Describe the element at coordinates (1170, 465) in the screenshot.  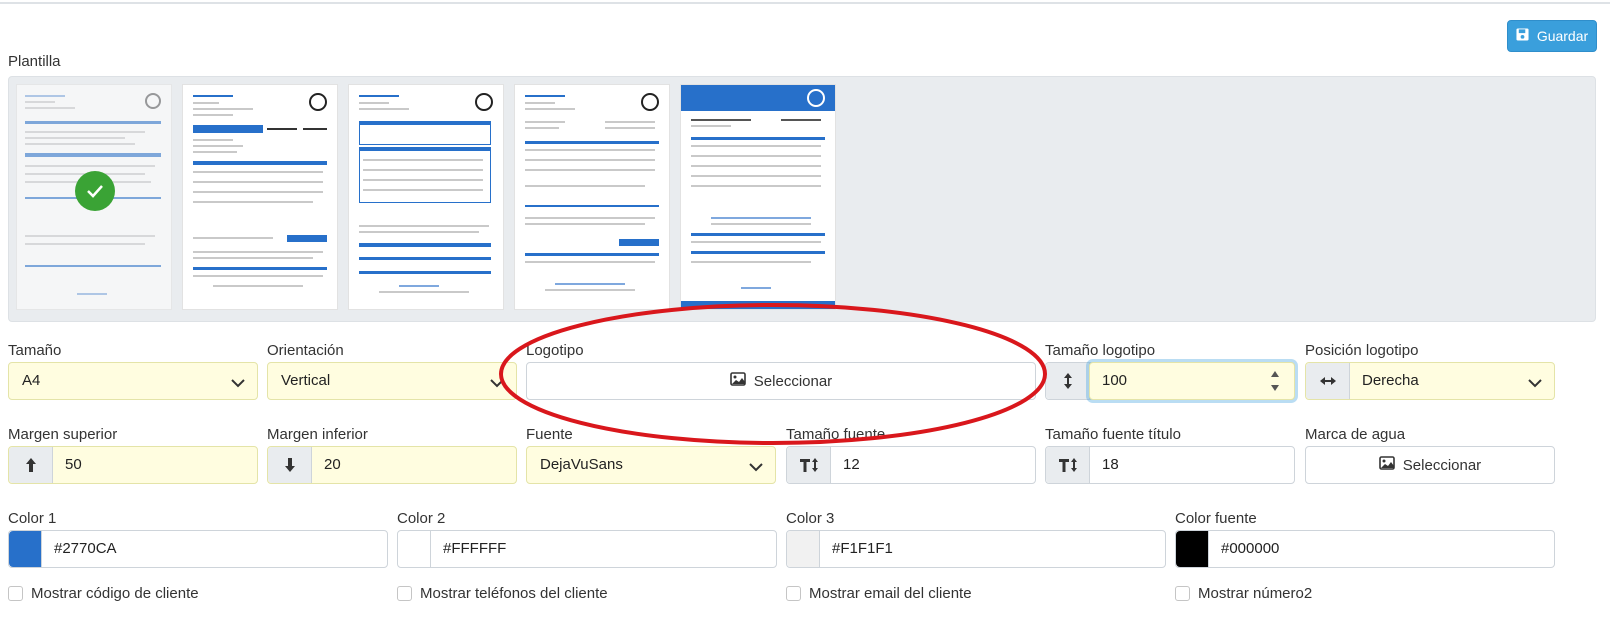
I see `title-font-size-input: 18` at that location.